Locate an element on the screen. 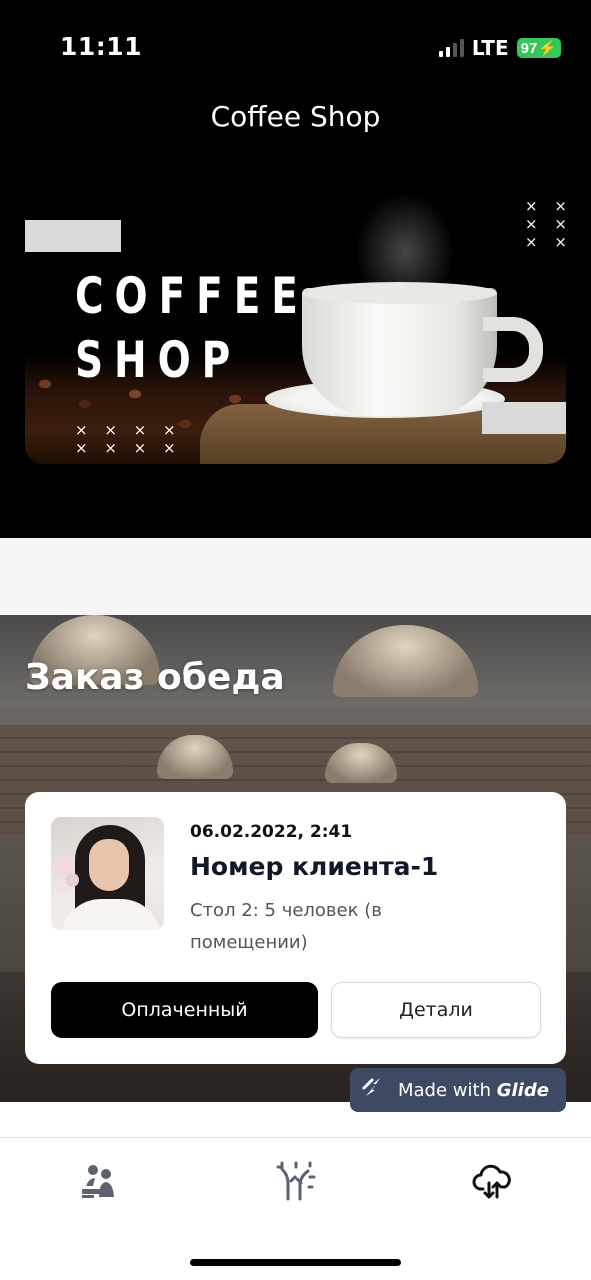 The image size is (591, 1280). paid-button: Оплаченный is located at coordinates (184, 1010).